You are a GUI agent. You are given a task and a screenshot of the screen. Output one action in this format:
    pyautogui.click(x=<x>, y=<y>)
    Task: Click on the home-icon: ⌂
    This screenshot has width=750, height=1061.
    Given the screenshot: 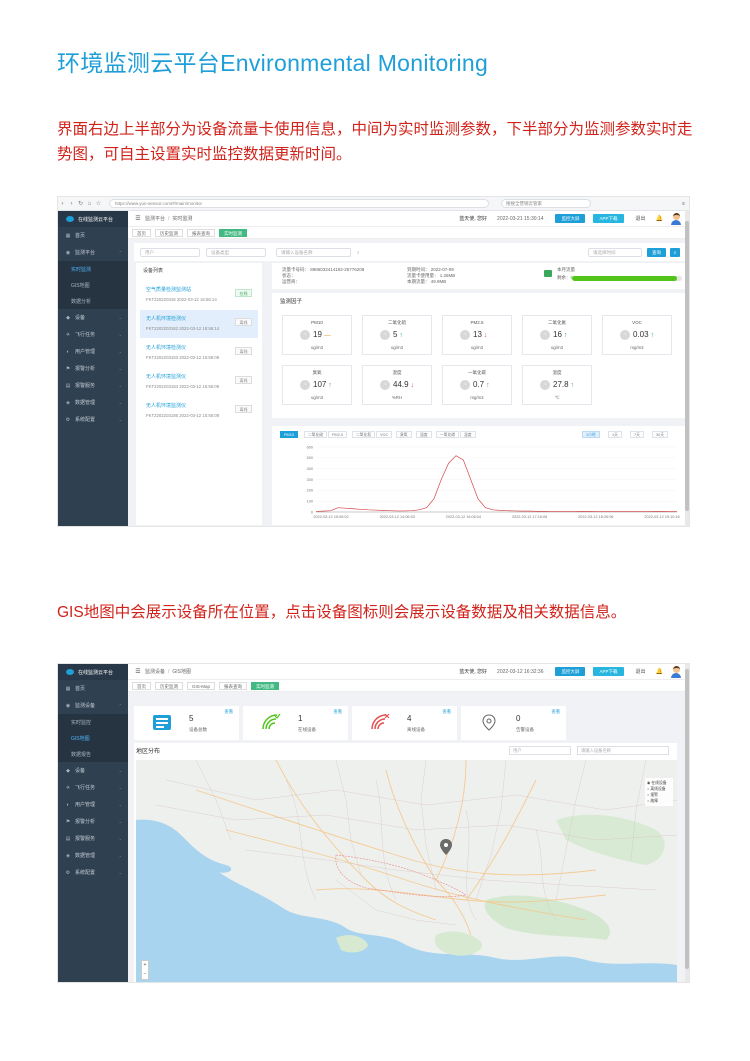 What is the action you would take?
    pyautogui.click(x=89, y=204)
    